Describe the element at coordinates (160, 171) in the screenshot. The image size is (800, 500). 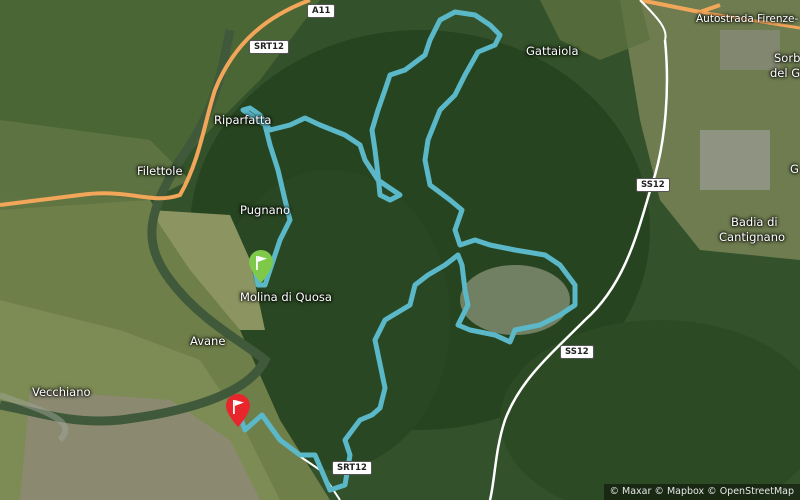
I see `place-label-filettole: Filettole` at that location.